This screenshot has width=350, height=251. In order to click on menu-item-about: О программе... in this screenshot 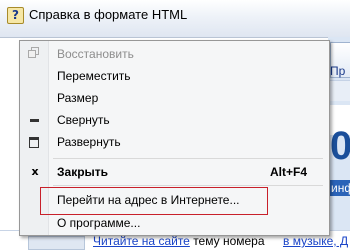, I will do `click(174, 223)`.